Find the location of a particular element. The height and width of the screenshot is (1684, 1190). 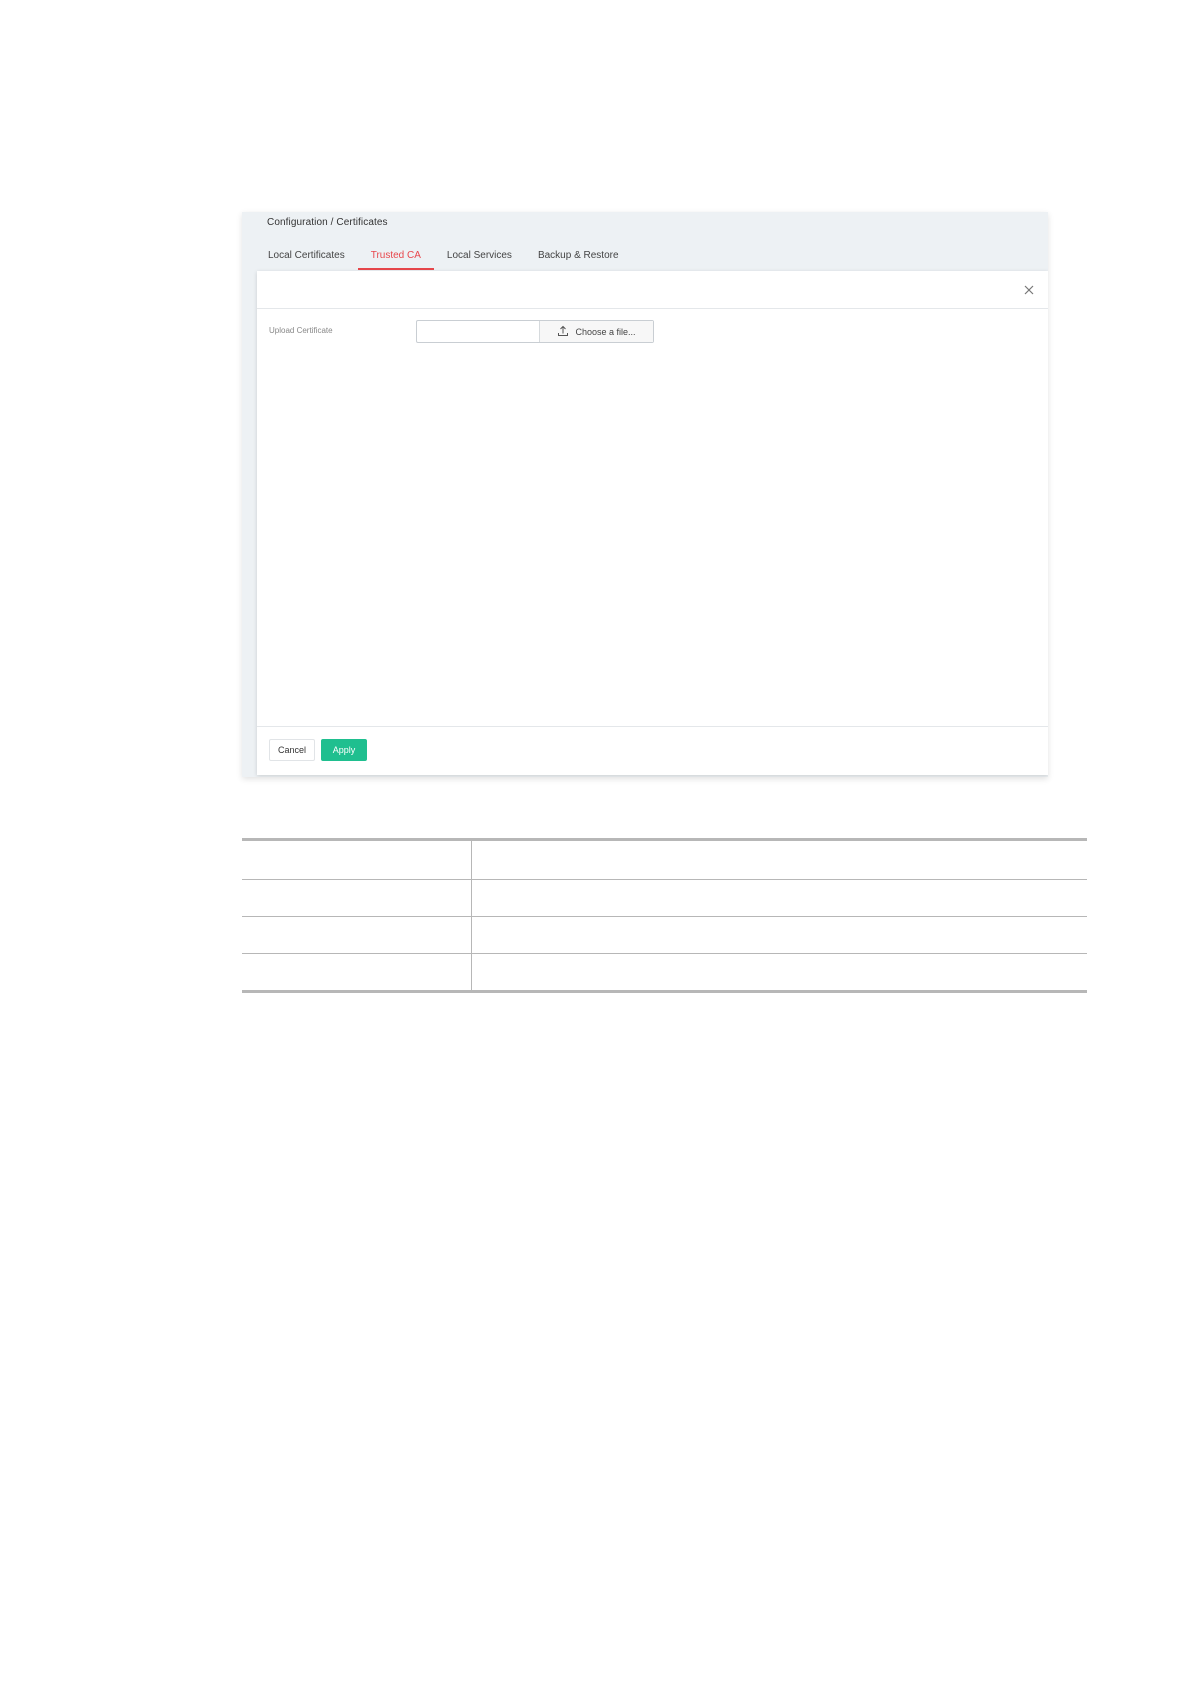

upload-icon is located at coordinates (563, 332).